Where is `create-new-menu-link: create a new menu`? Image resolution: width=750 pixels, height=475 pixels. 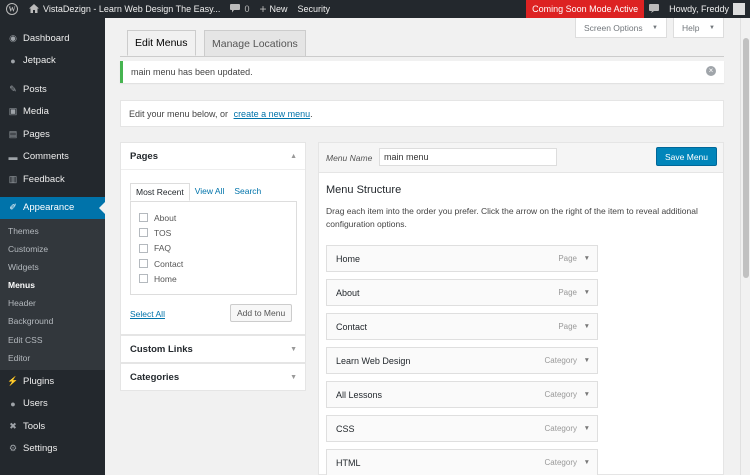
create-new-menu-link: create a new menu is located at coordinates (272, 114).